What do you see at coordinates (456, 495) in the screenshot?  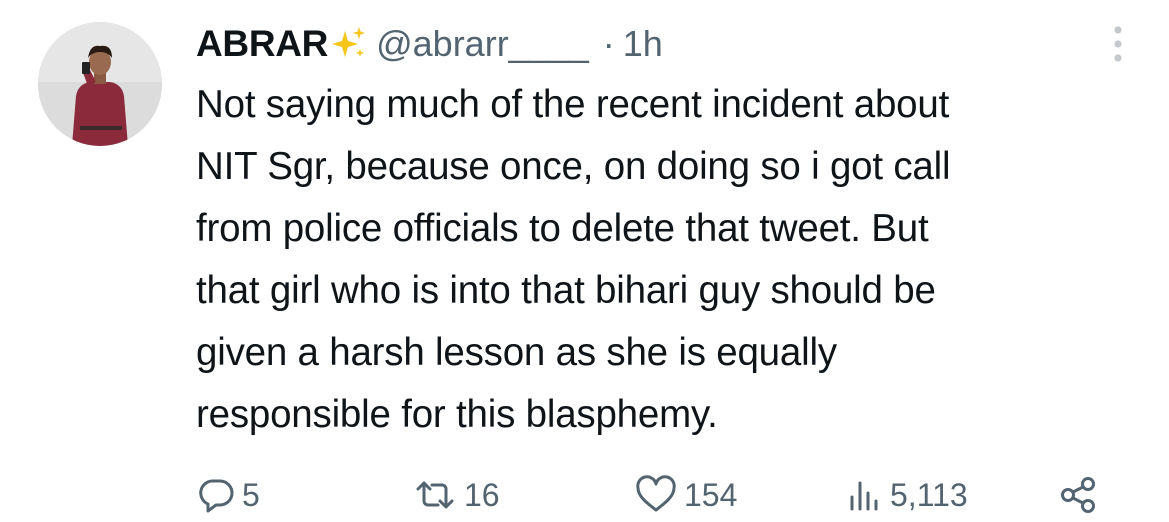 I see `repost-button: 16` at bounding box center [456, 495].